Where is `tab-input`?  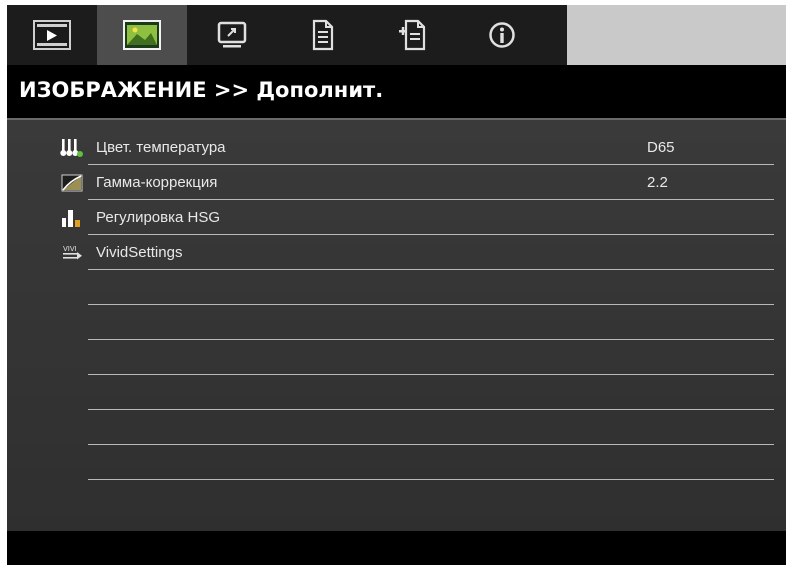 tab-input is located at coordinates (52, 35).